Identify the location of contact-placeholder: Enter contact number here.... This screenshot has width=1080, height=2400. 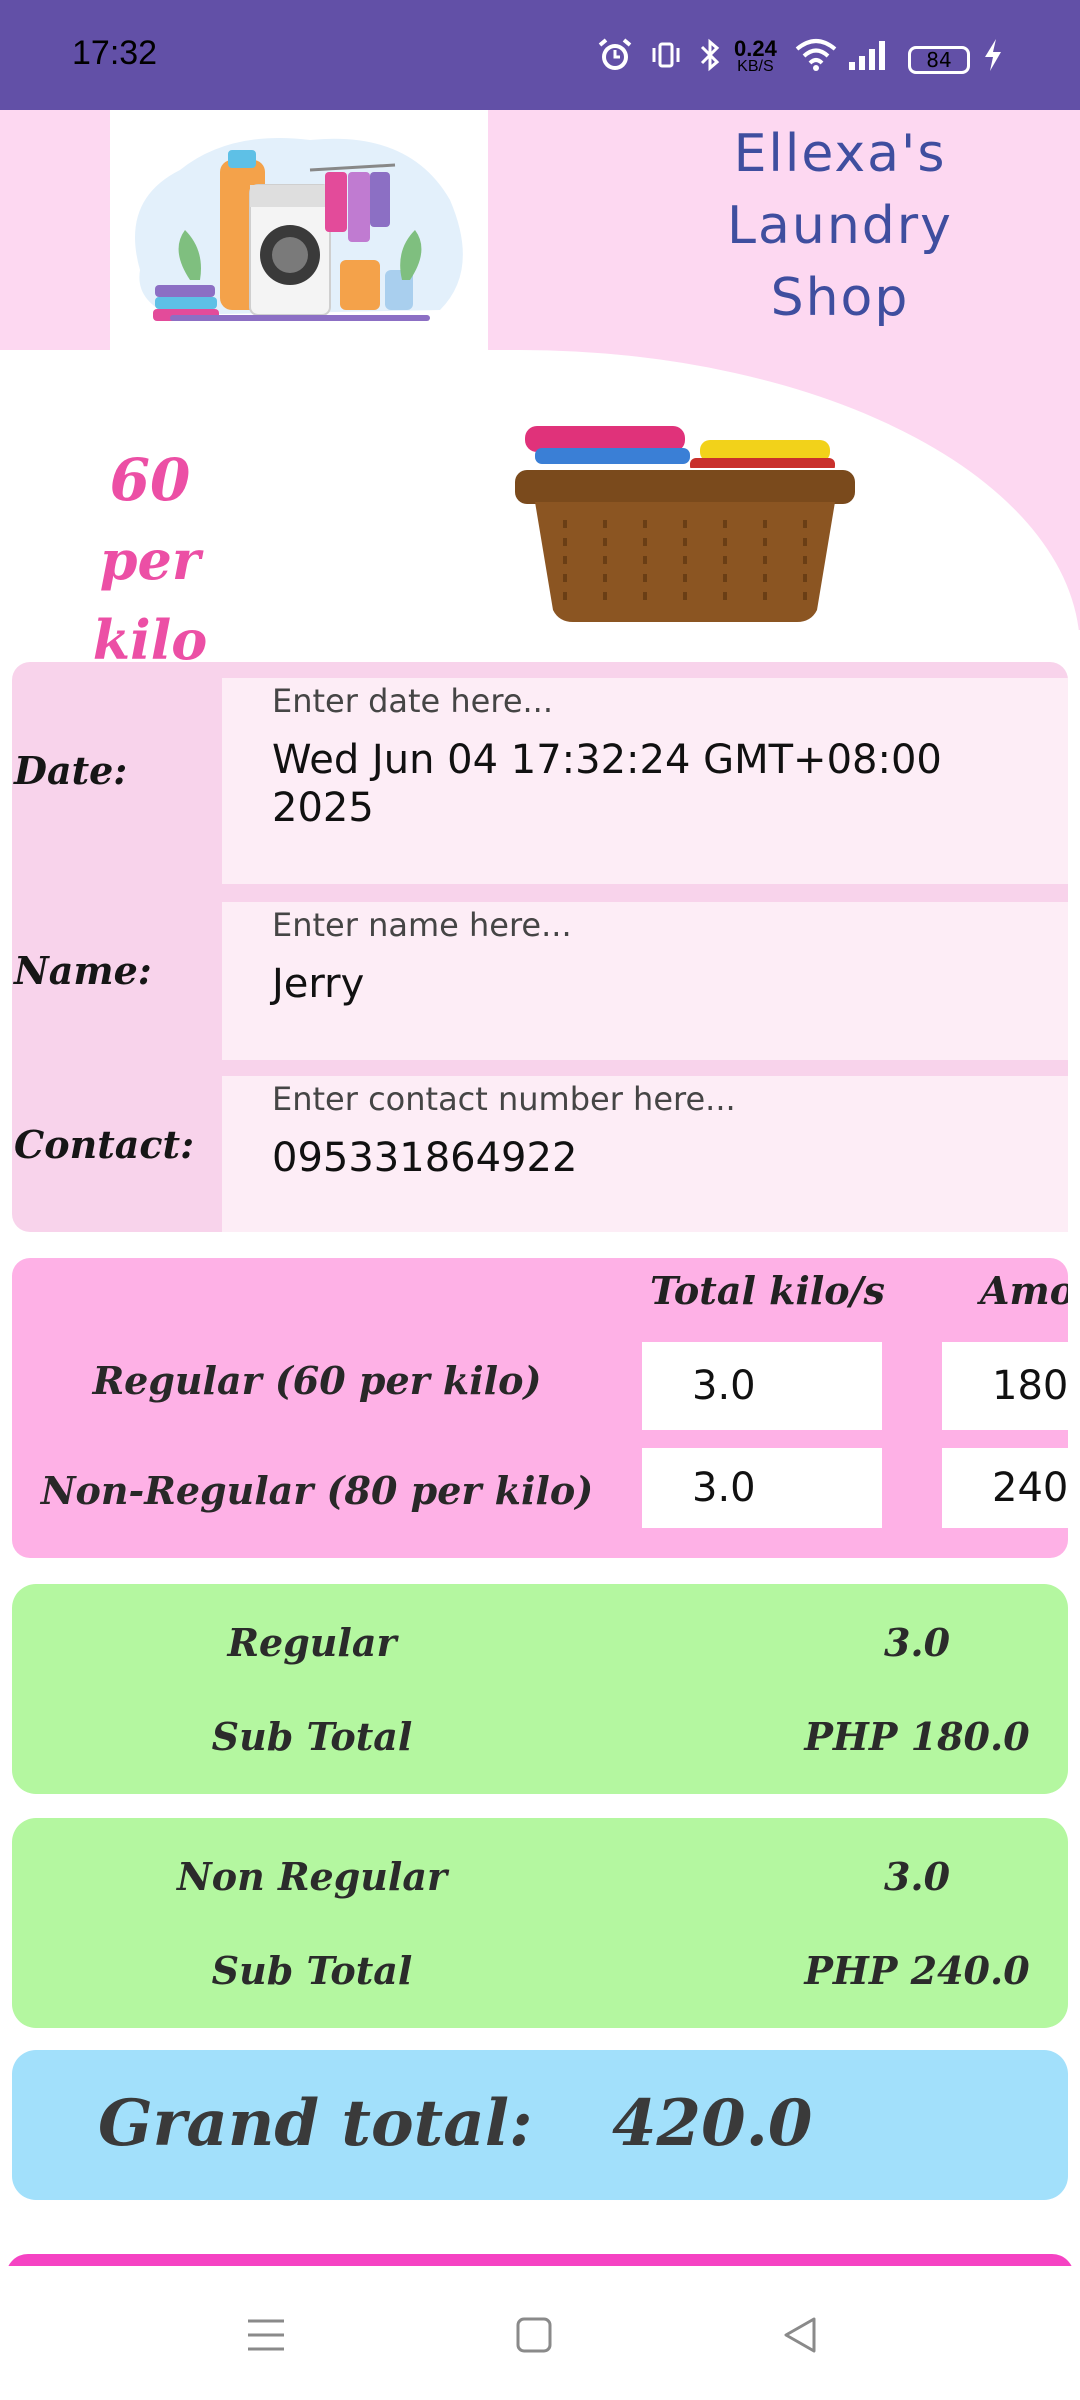
(504, 1099).